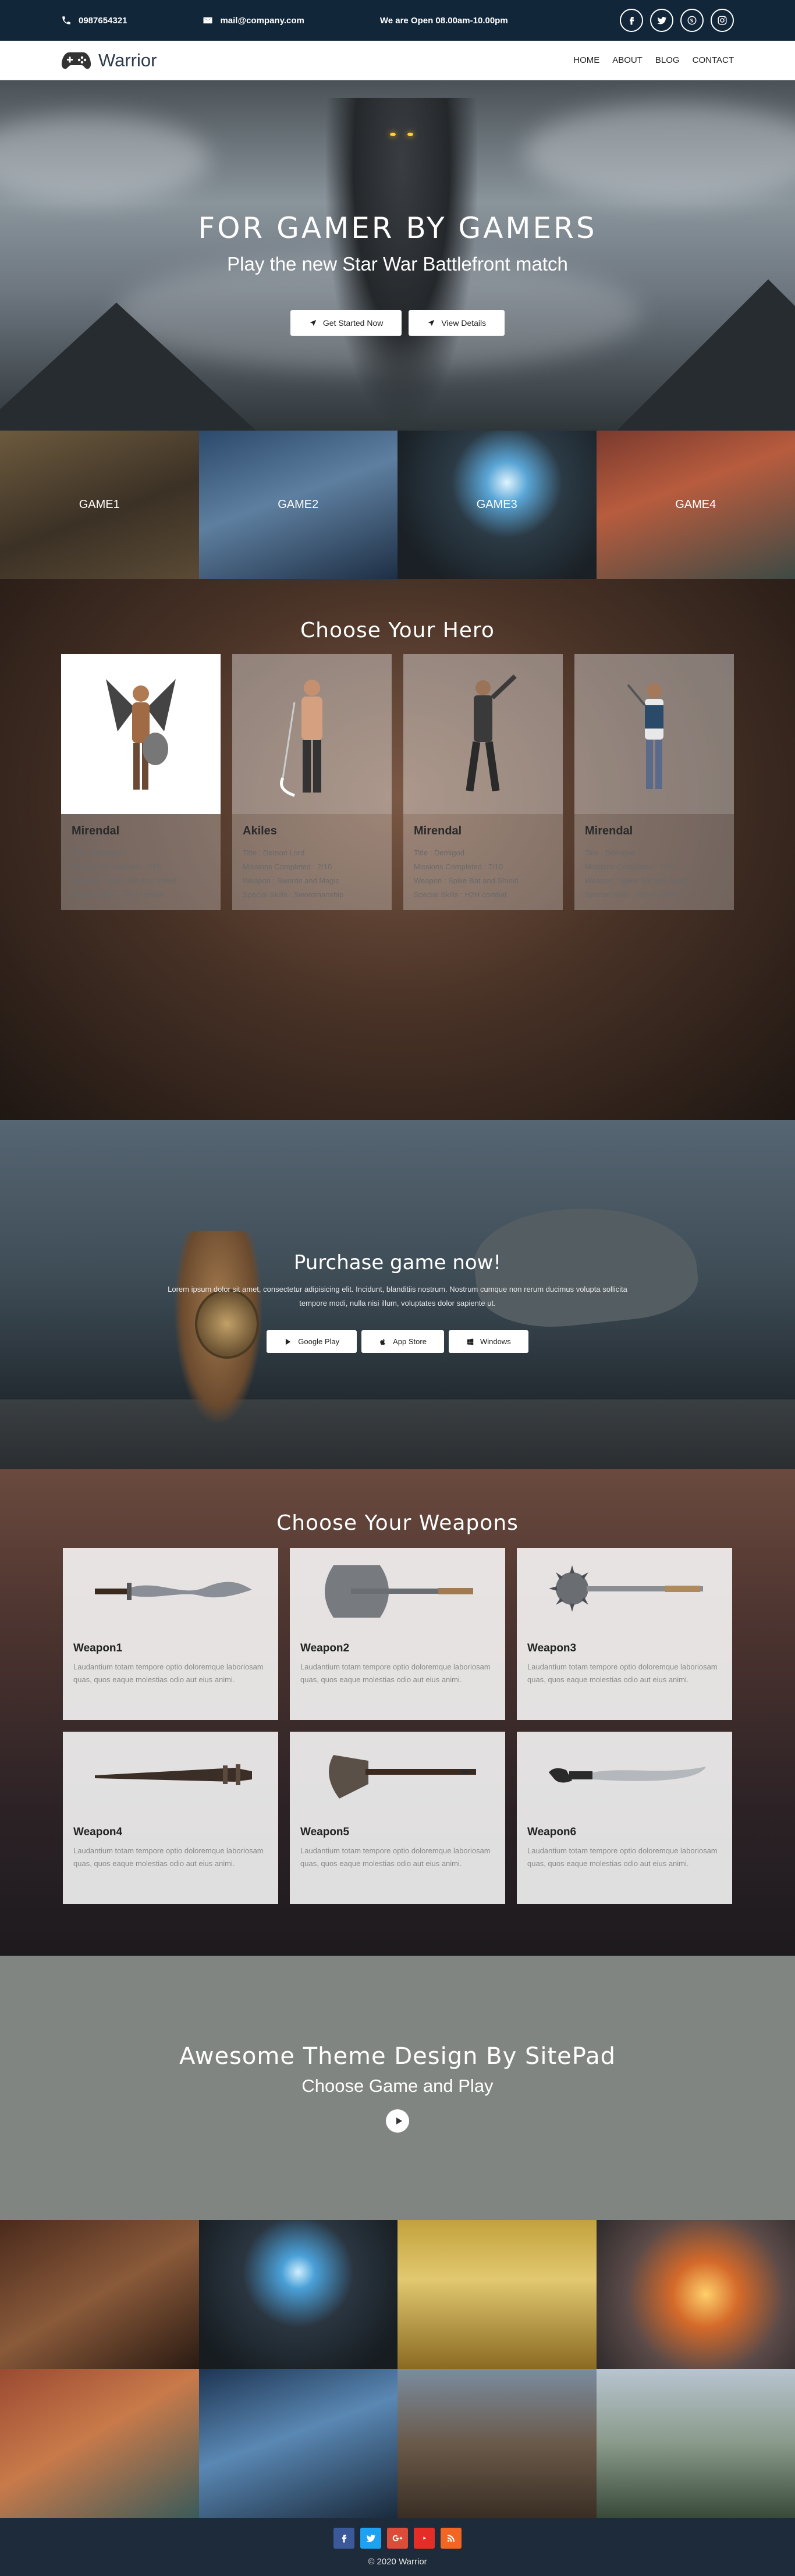  Describe the element at coordinates (319, 1341) in the screenshot. I see `google-play-label: Google Play` at that location.